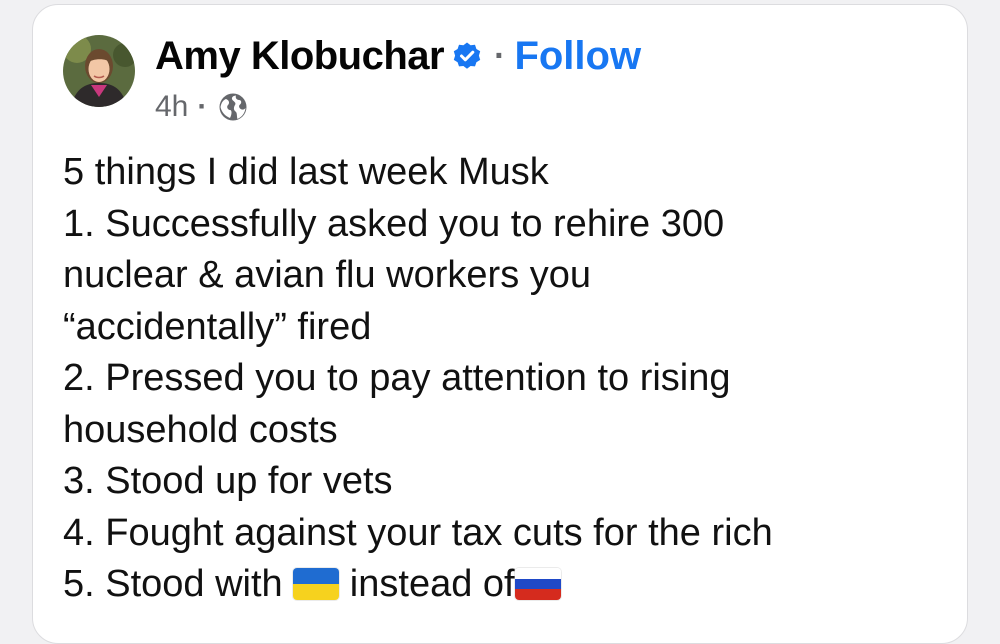  I want to click on avatar-image, so click(99, 71).